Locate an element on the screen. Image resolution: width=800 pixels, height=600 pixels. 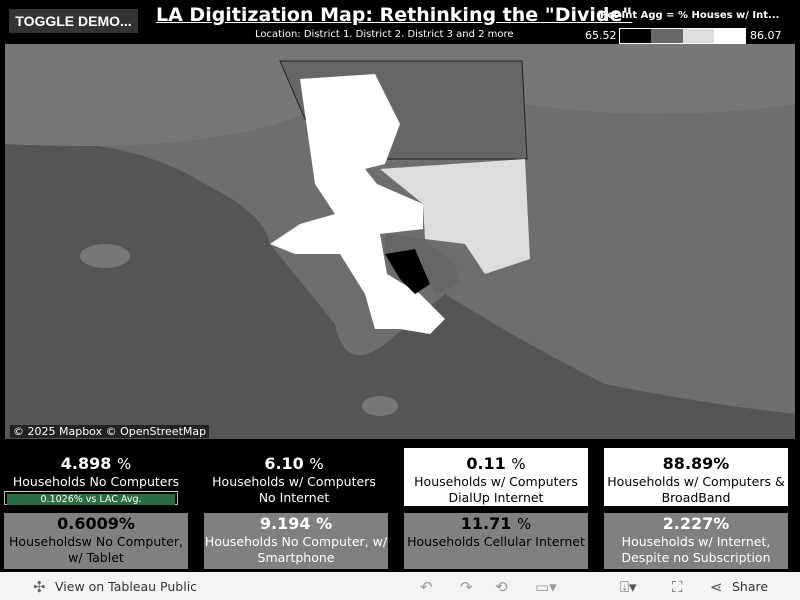
view-on-tableau-link: View on Tableau Public is located at coordinates (126, 586).